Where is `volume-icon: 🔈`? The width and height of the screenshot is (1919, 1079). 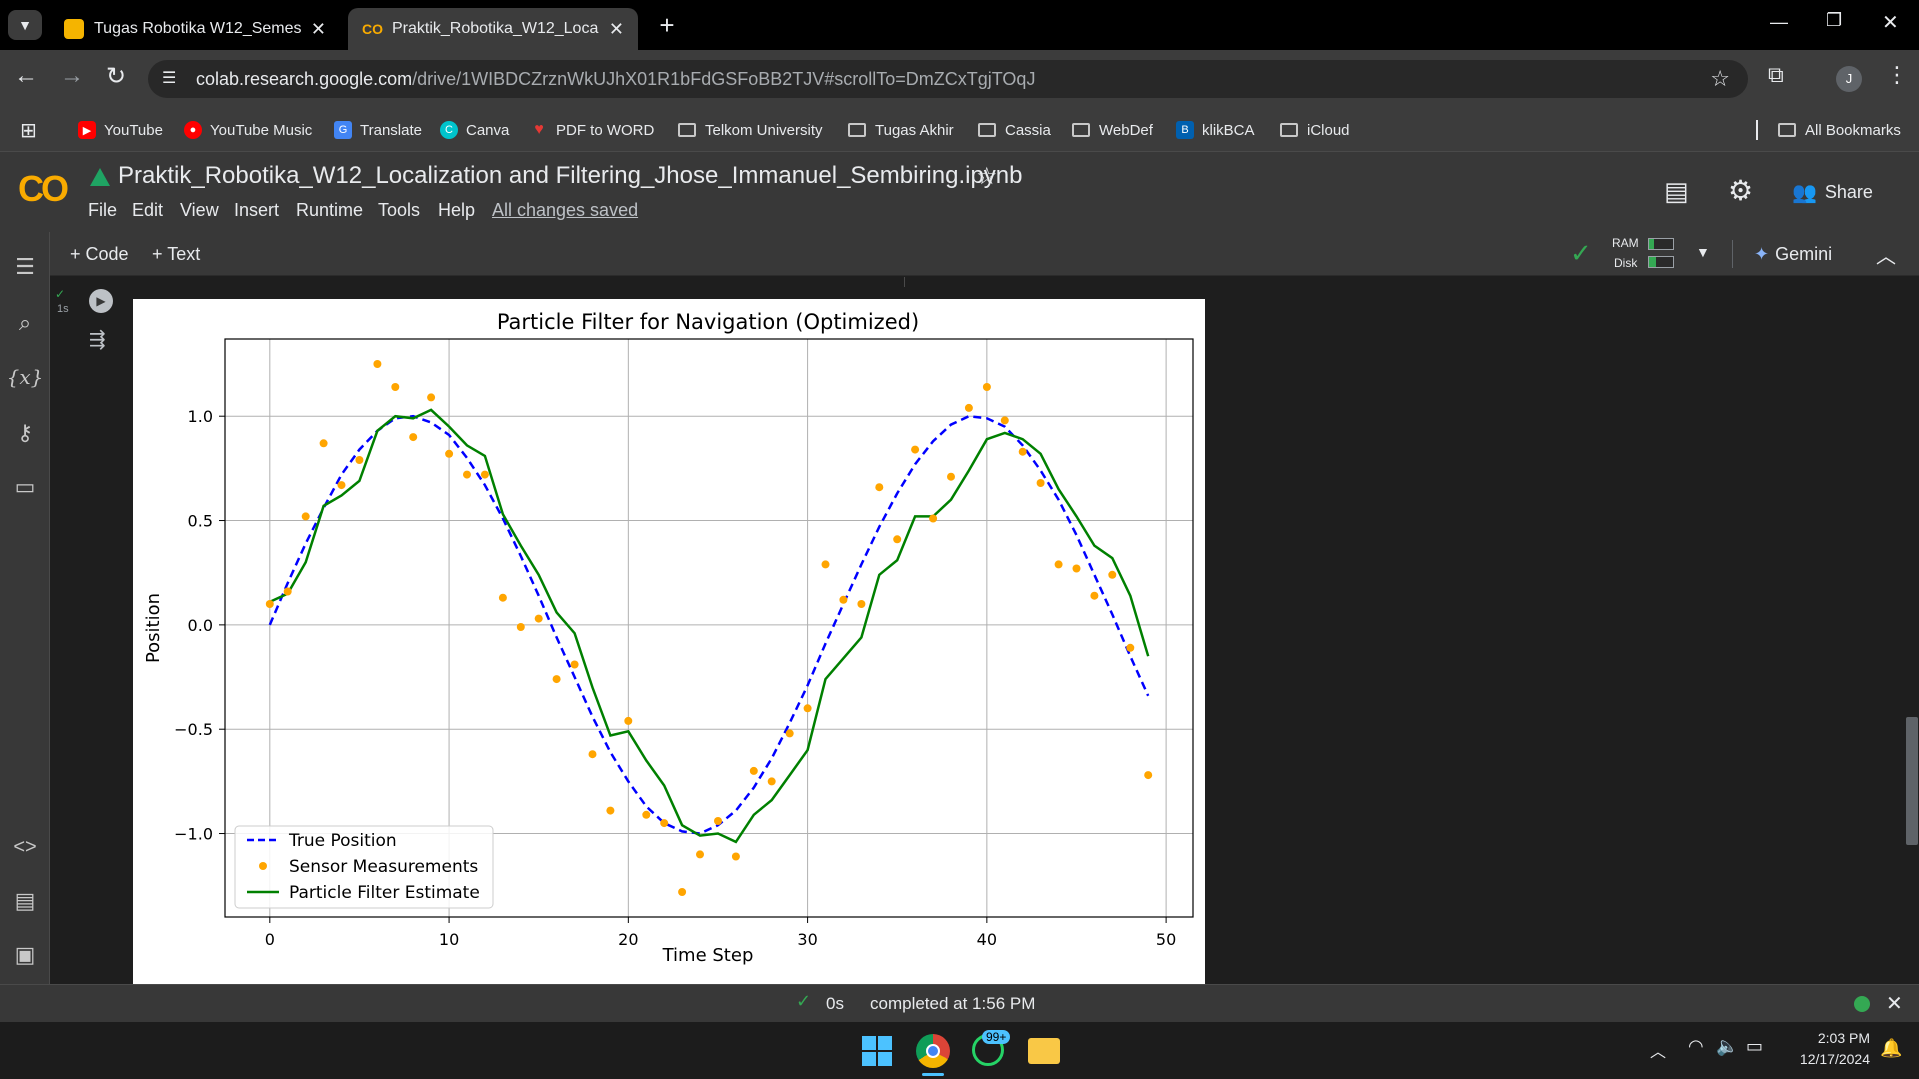 volume-icon: 🔈 is located at coordinates (1727, 1046).